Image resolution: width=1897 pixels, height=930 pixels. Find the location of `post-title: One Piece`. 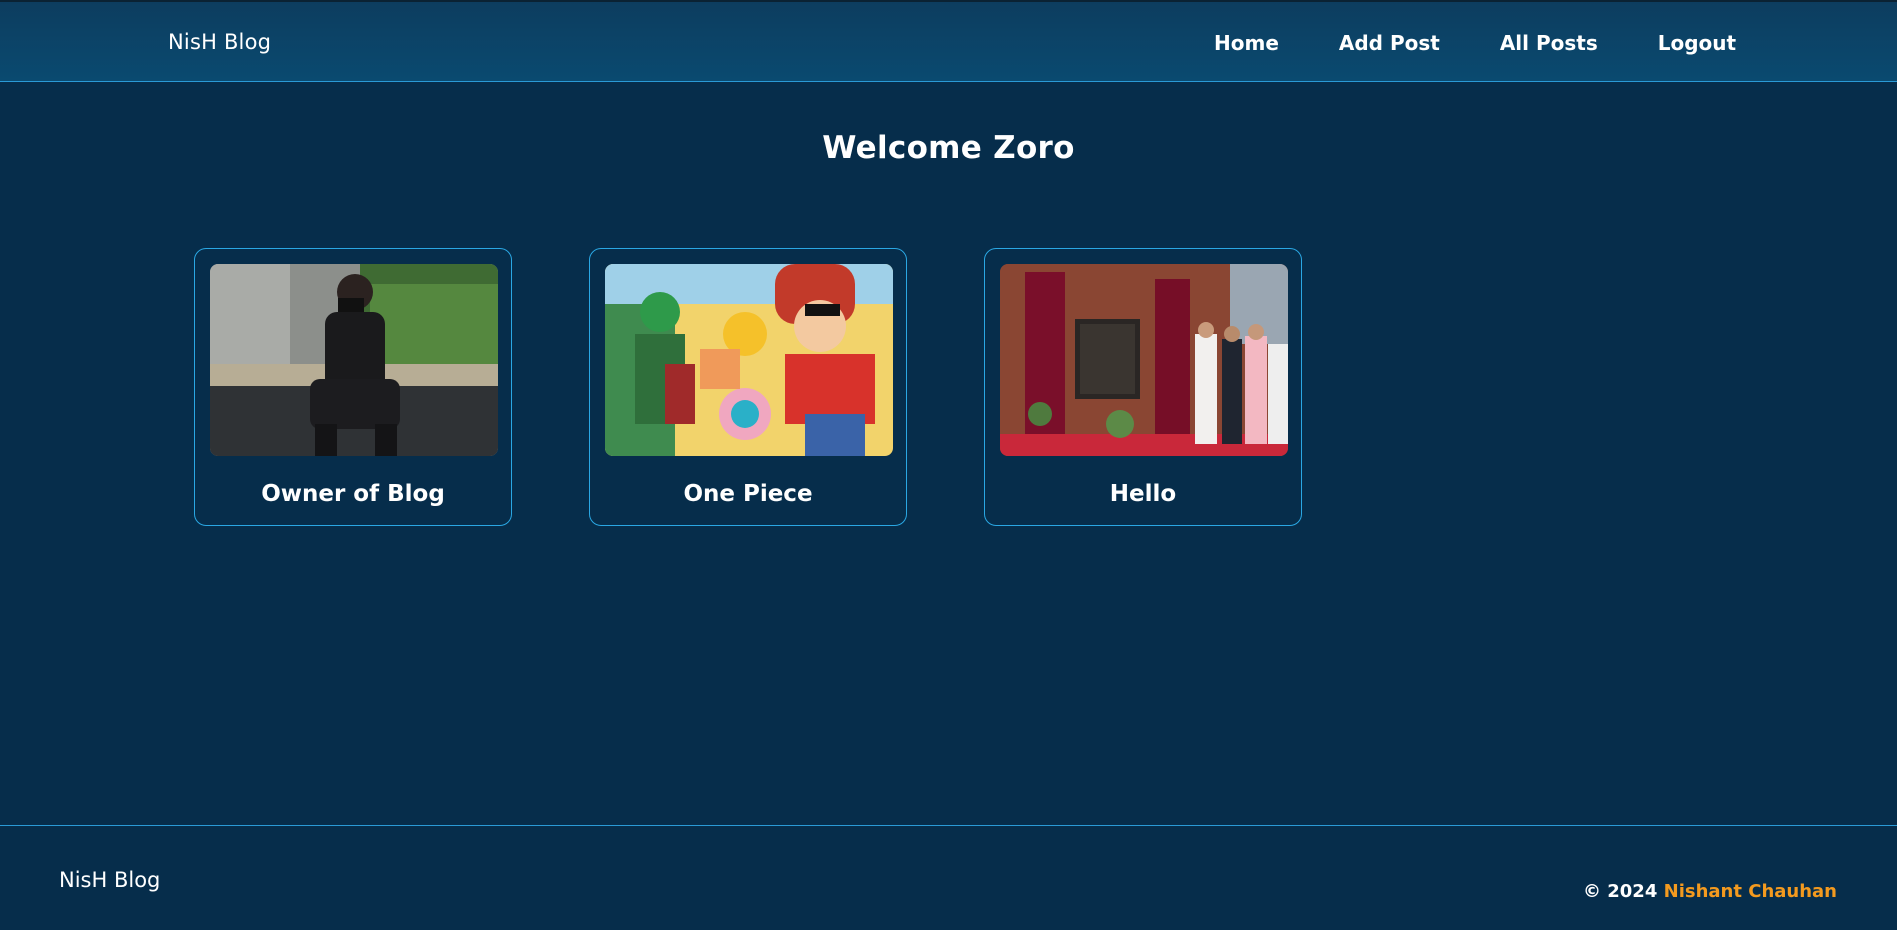

post-title: One Piece is located at coordinates (748, 494).